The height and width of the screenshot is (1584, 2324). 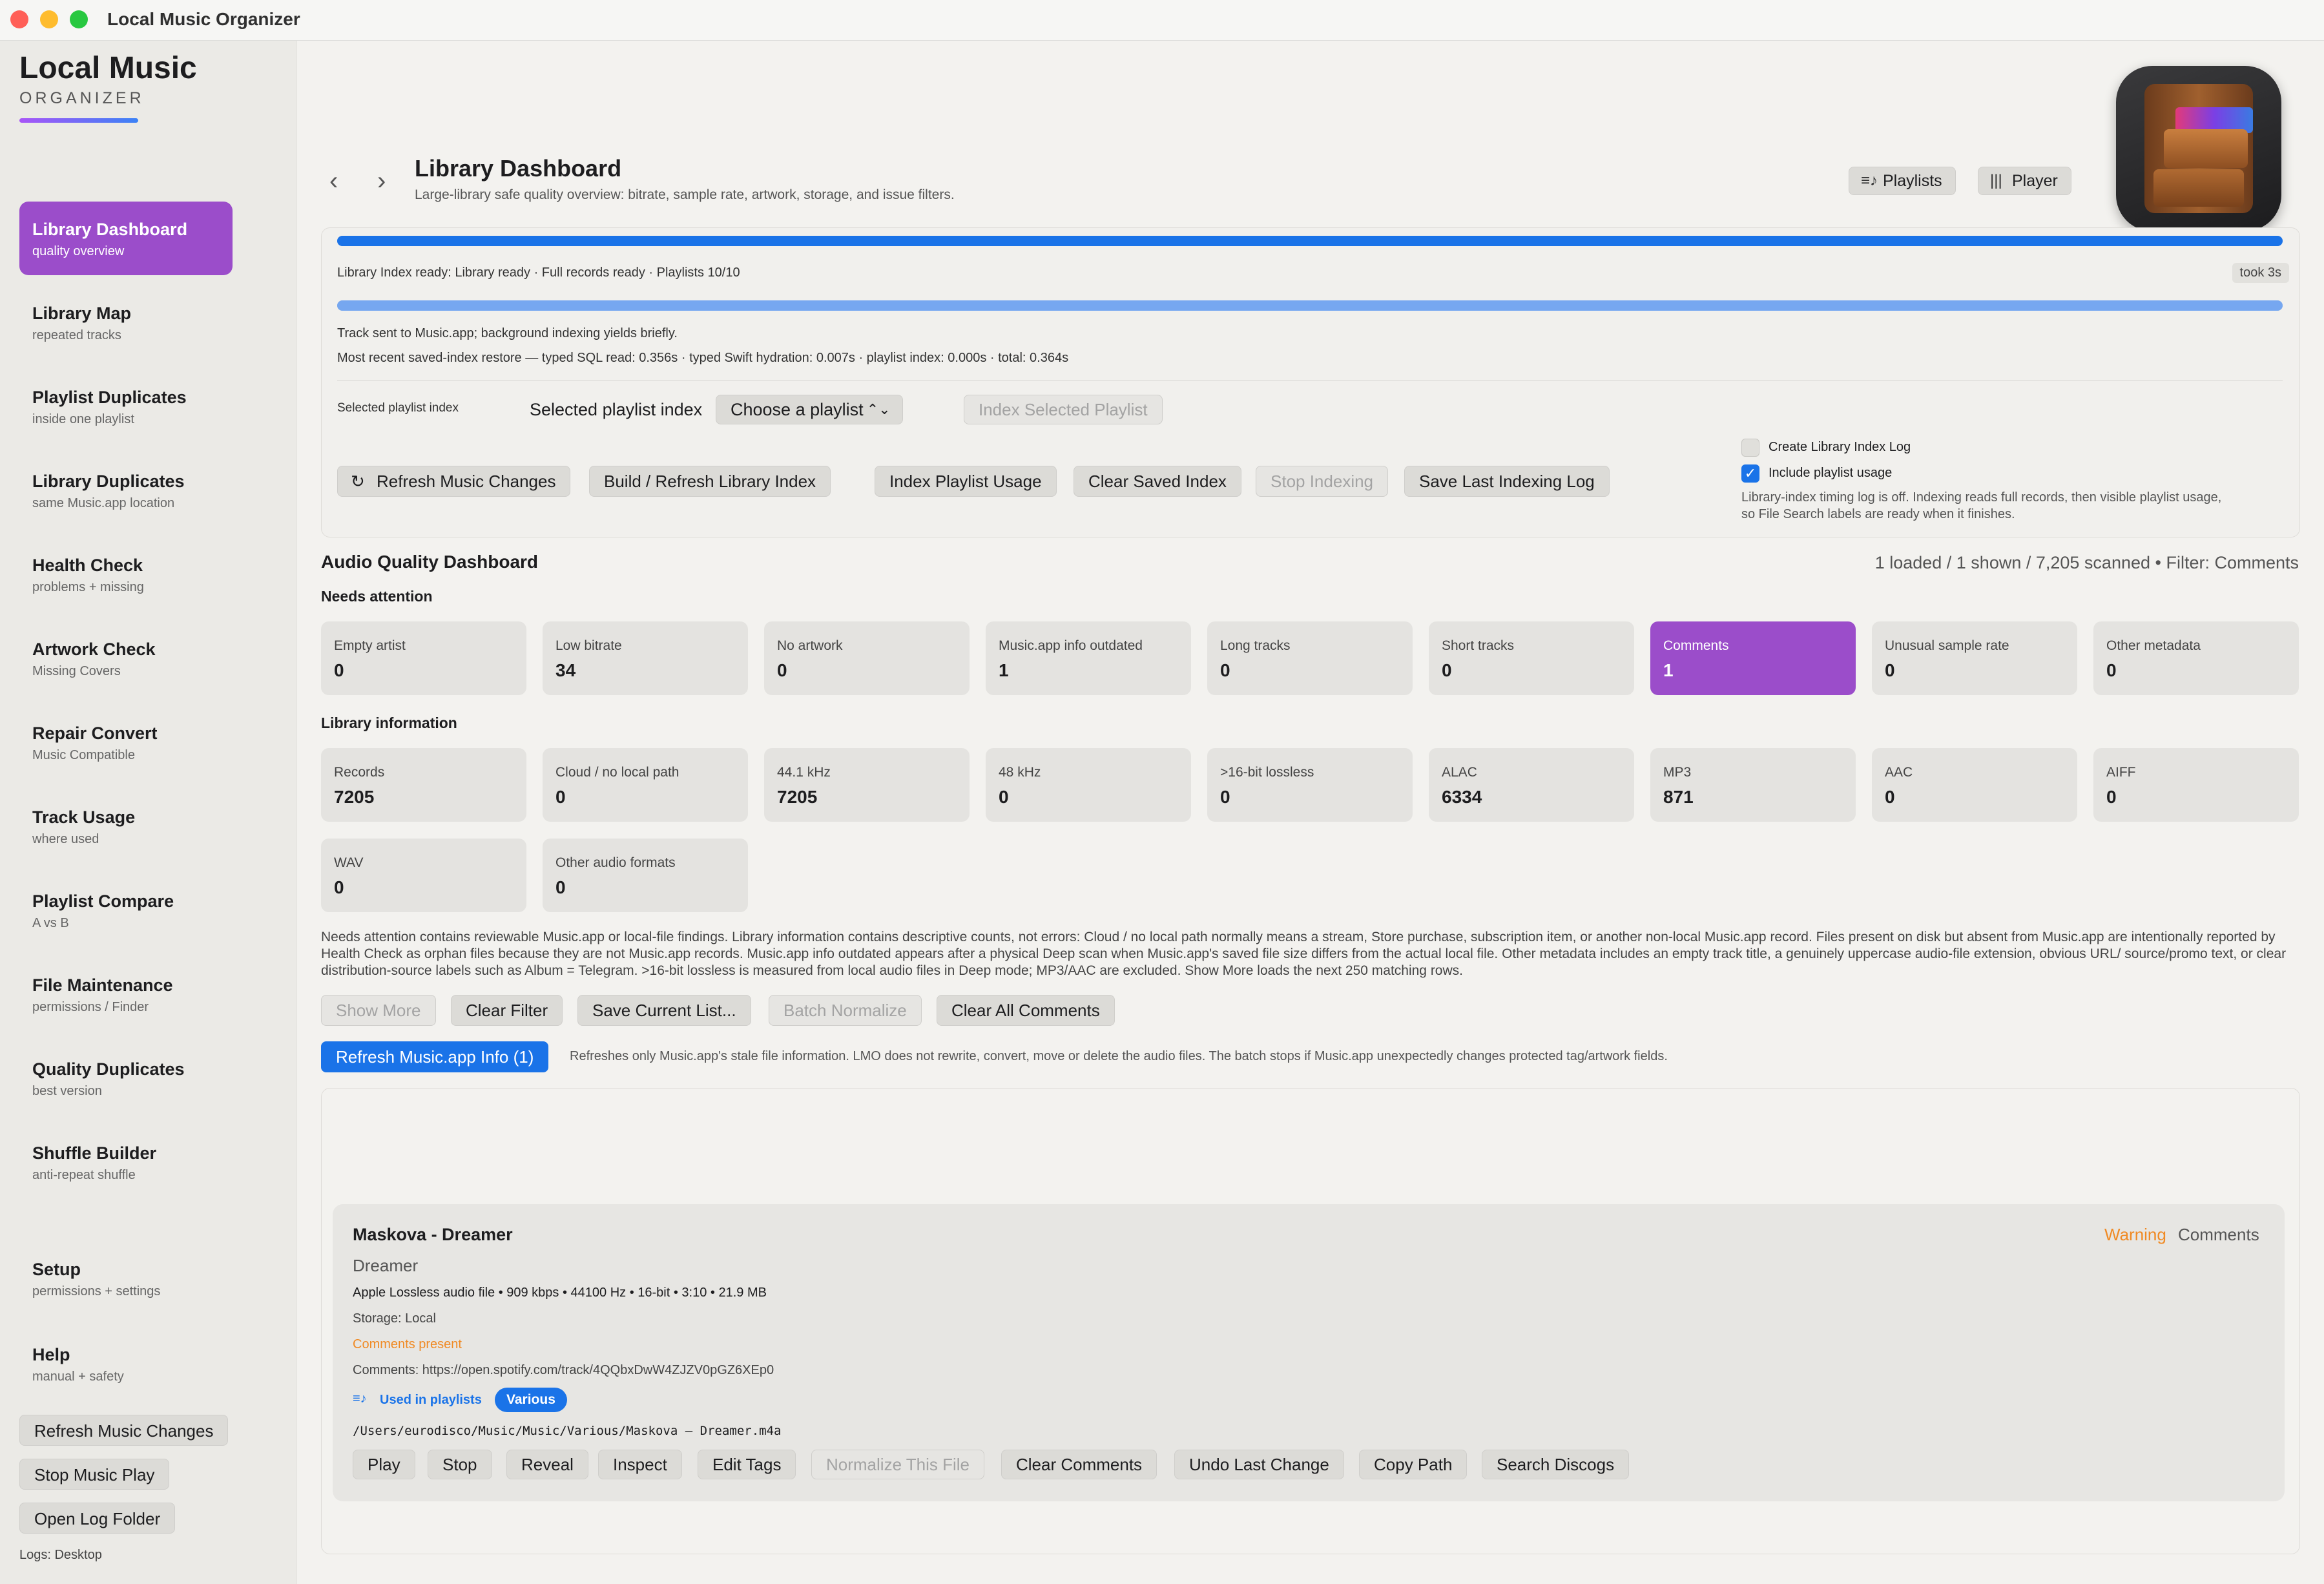 I want to click on card-alac: ALAC 6334, so click(x=1531, y=785).